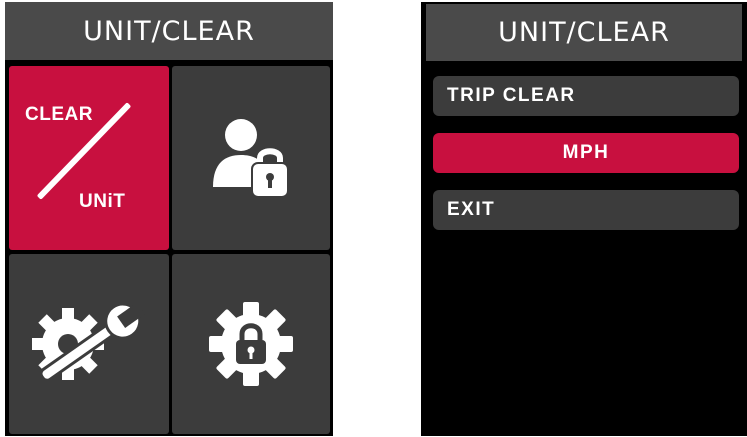 This screenshot has width=747, height=437. Describe the element at coordinates (586, 96) in the screenshot. I see `trip-clear-button: TRIP CLEAR` at that location.